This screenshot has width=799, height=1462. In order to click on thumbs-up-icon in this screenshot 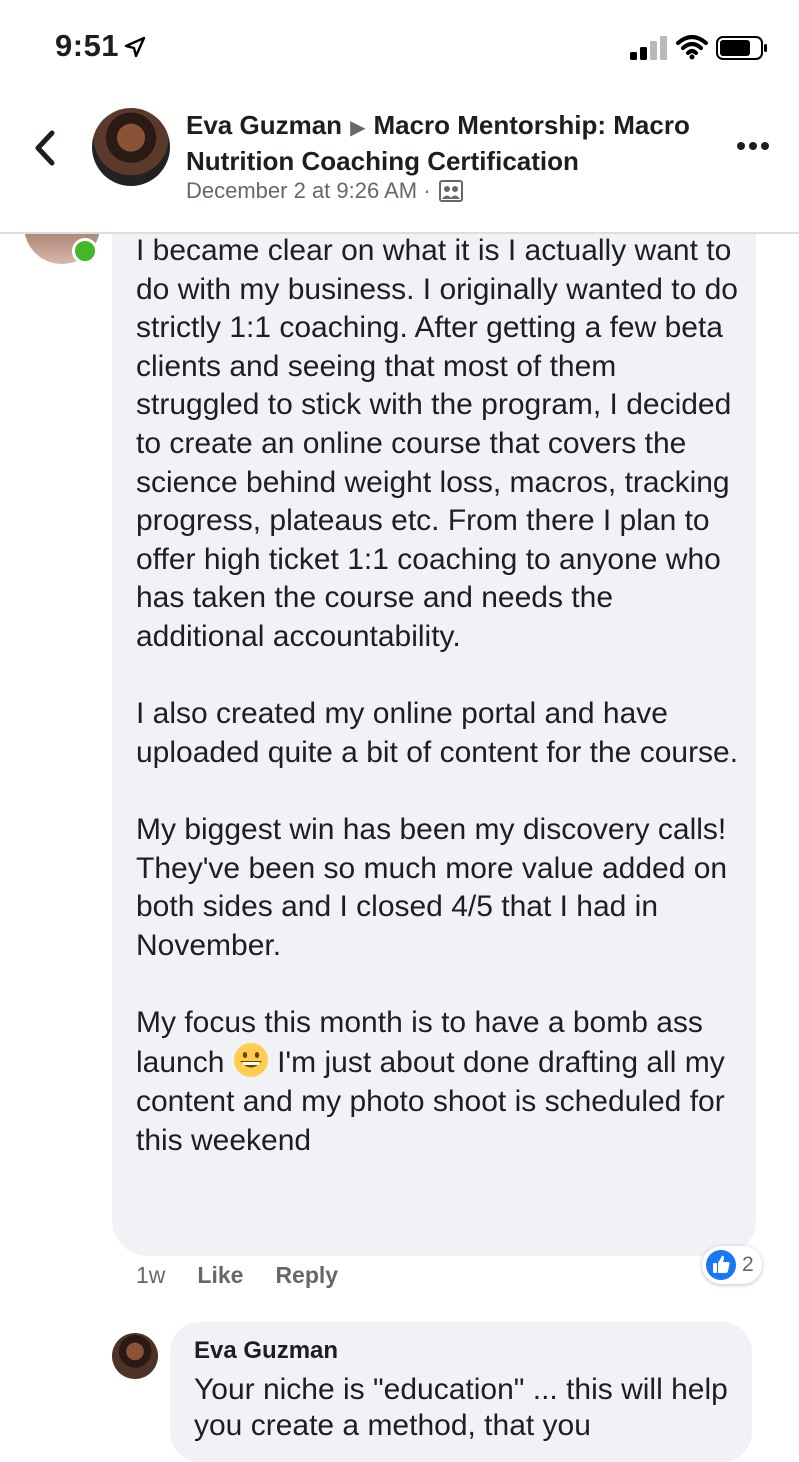, I will do `click(721, 1265)`.